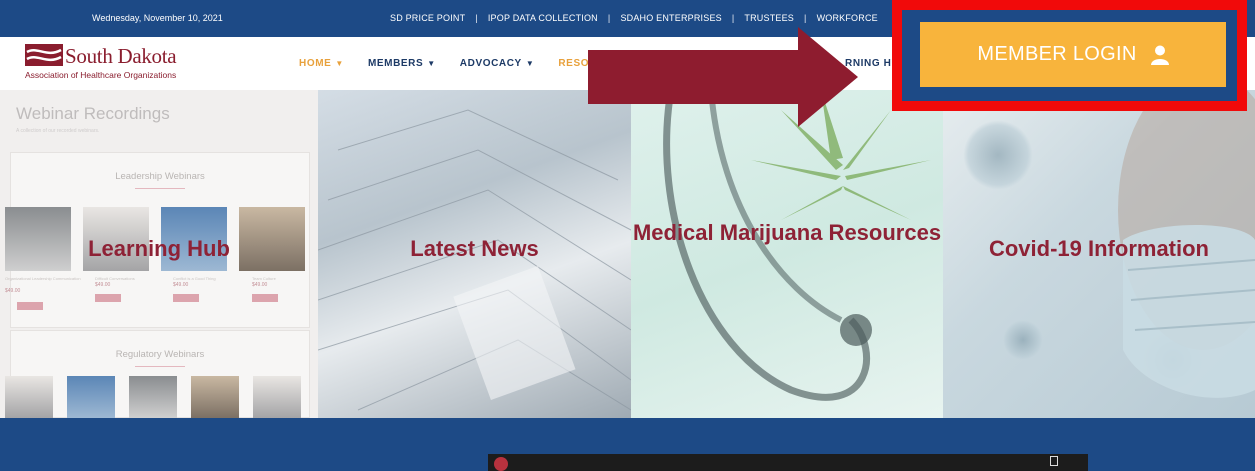 This screenshot has height=471, width=1255. What do you see at coordinates (93, 113) in the screenshot?
I see `webinar-preview-title: Webinar Recordings` at bounding box center [93, 113].